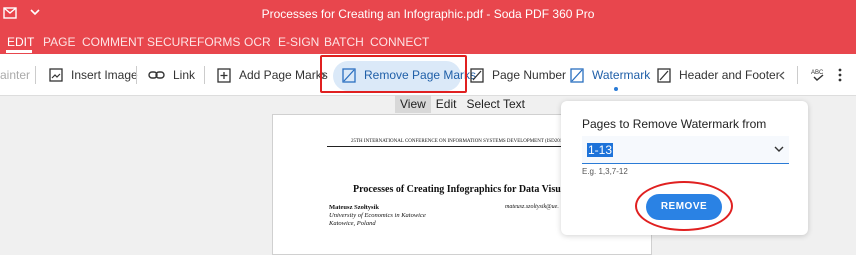 This screenshot has height=255, width=856. Describe the element at coordinates (600, 150) in the screenshot. I see `pages-select-value: 1-13` at that location.